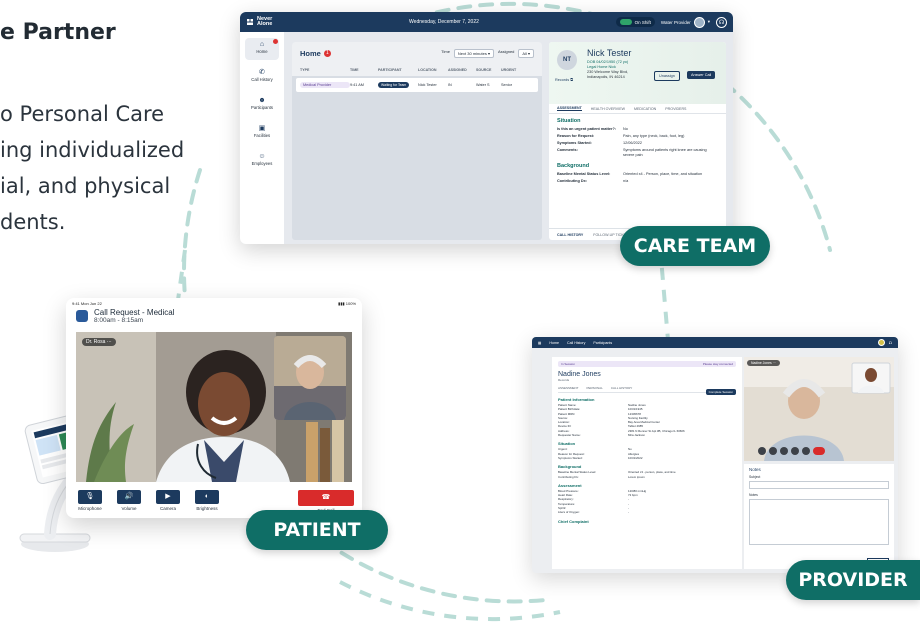  I want to click on sidebar-item-facilities: ▣ Facilities, so click(262, 133).